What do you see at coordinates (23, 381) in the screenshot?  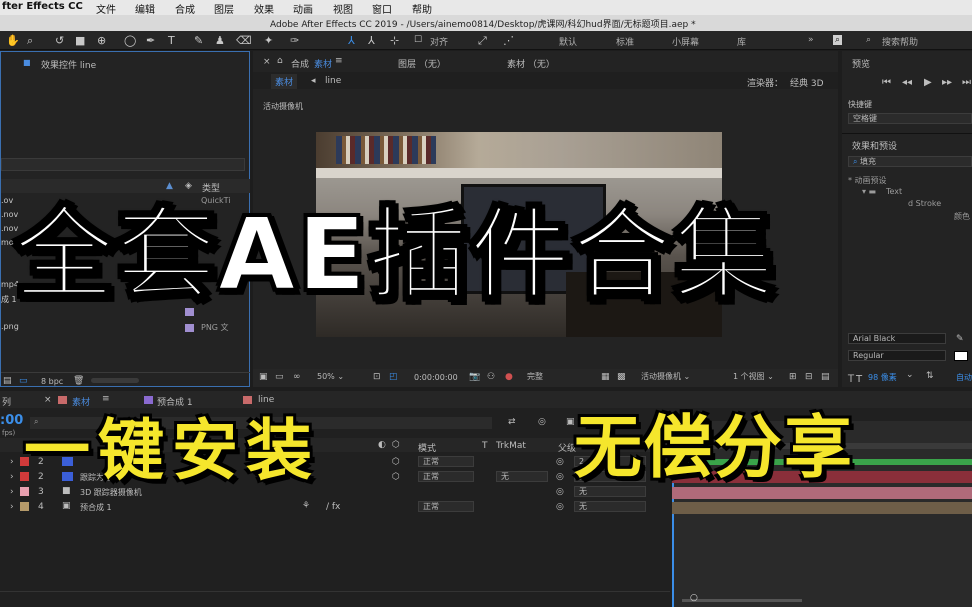 I see `new-folder-icon: ▭` at bounding box center [23, 381].